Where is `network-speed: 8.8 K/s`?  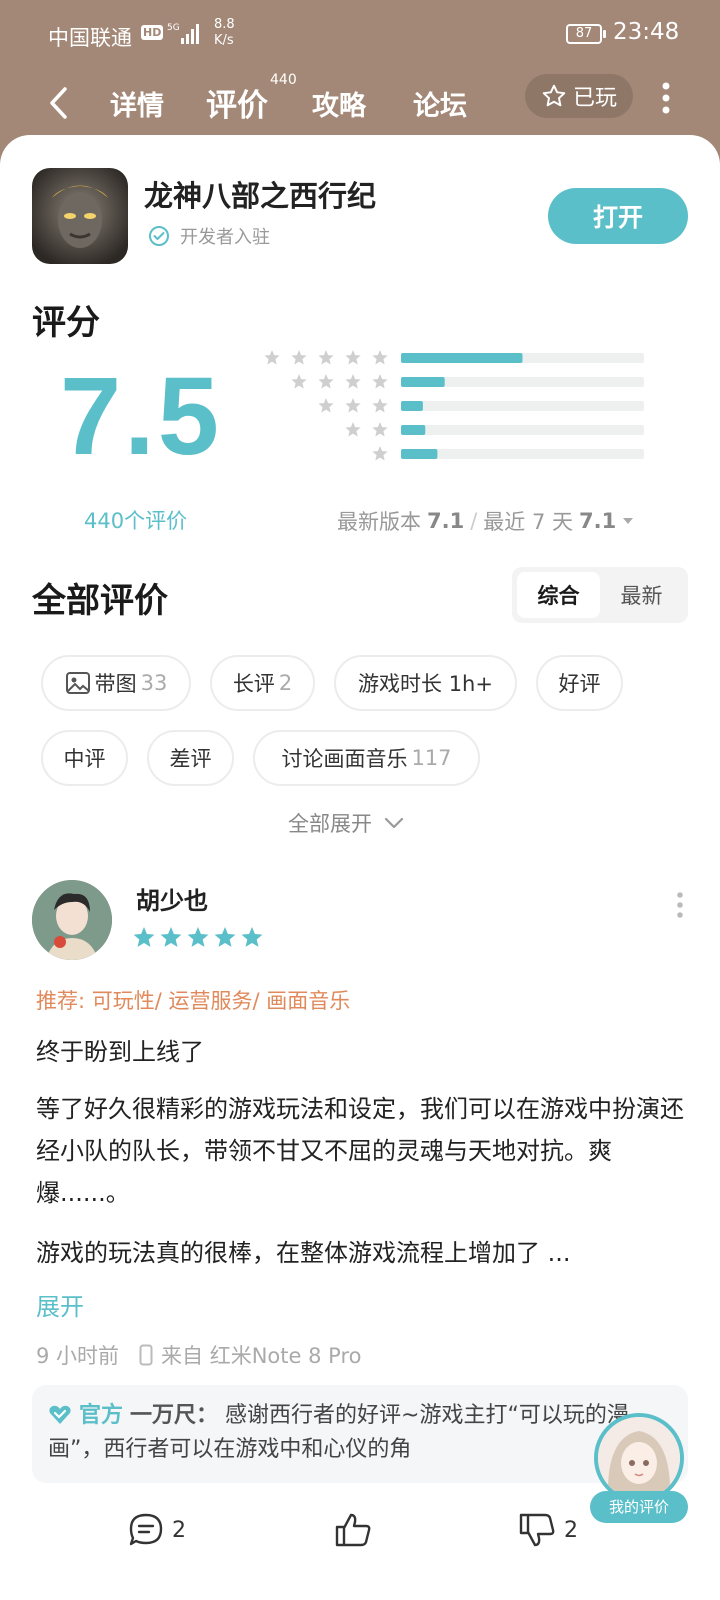 network-speed: 8.8 K/s is located at coordinates (224, 33).